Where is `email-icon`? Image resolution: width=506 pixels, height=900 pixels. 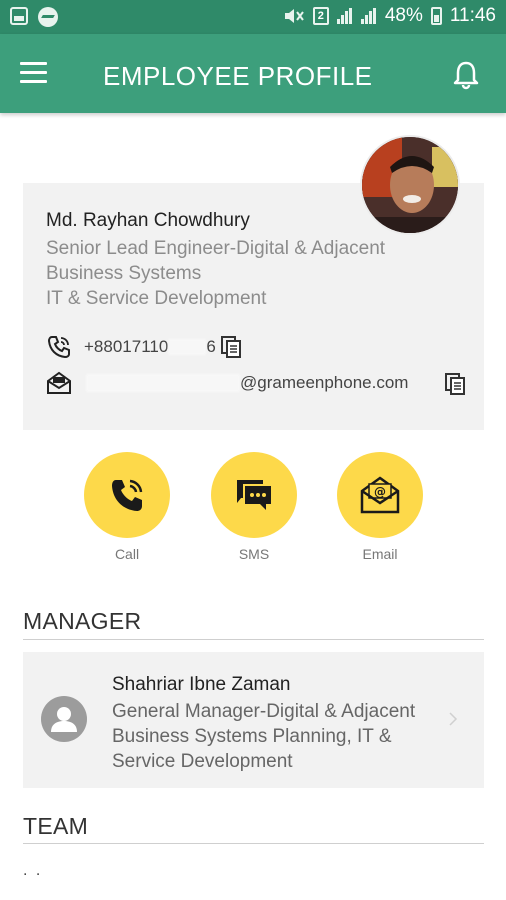
email-icon is located at coordinates (59, 382).